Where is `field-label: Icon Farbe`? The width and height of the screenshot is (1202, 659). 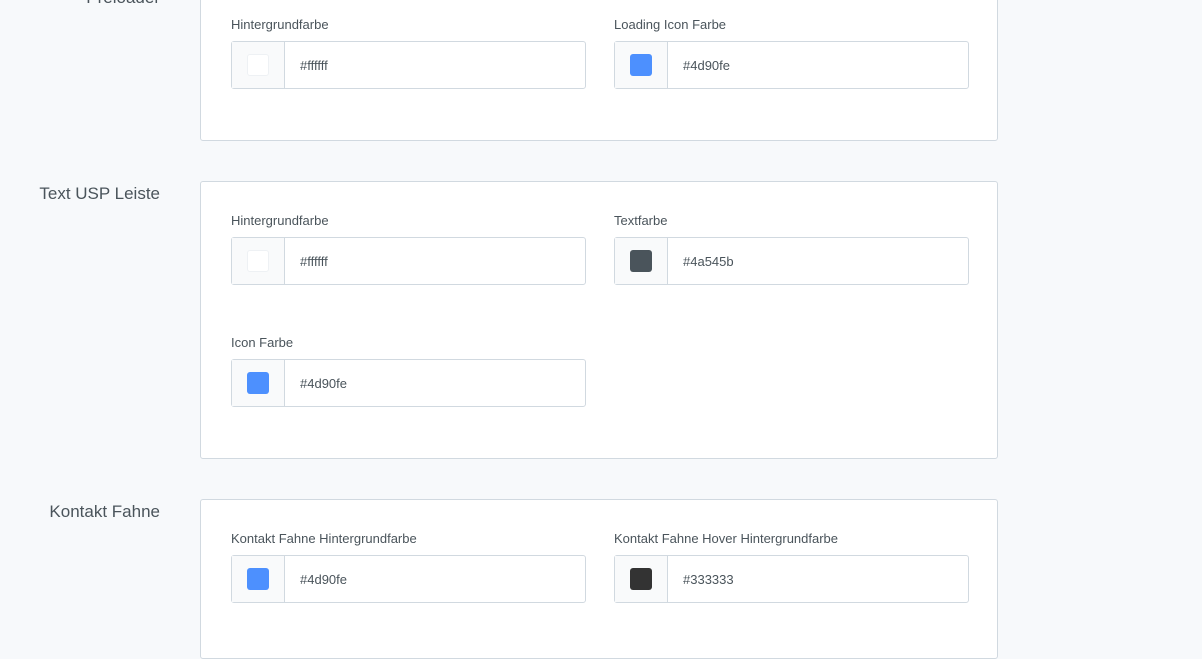
field-label: Icon Farbe is located at coordinates (262, 342).